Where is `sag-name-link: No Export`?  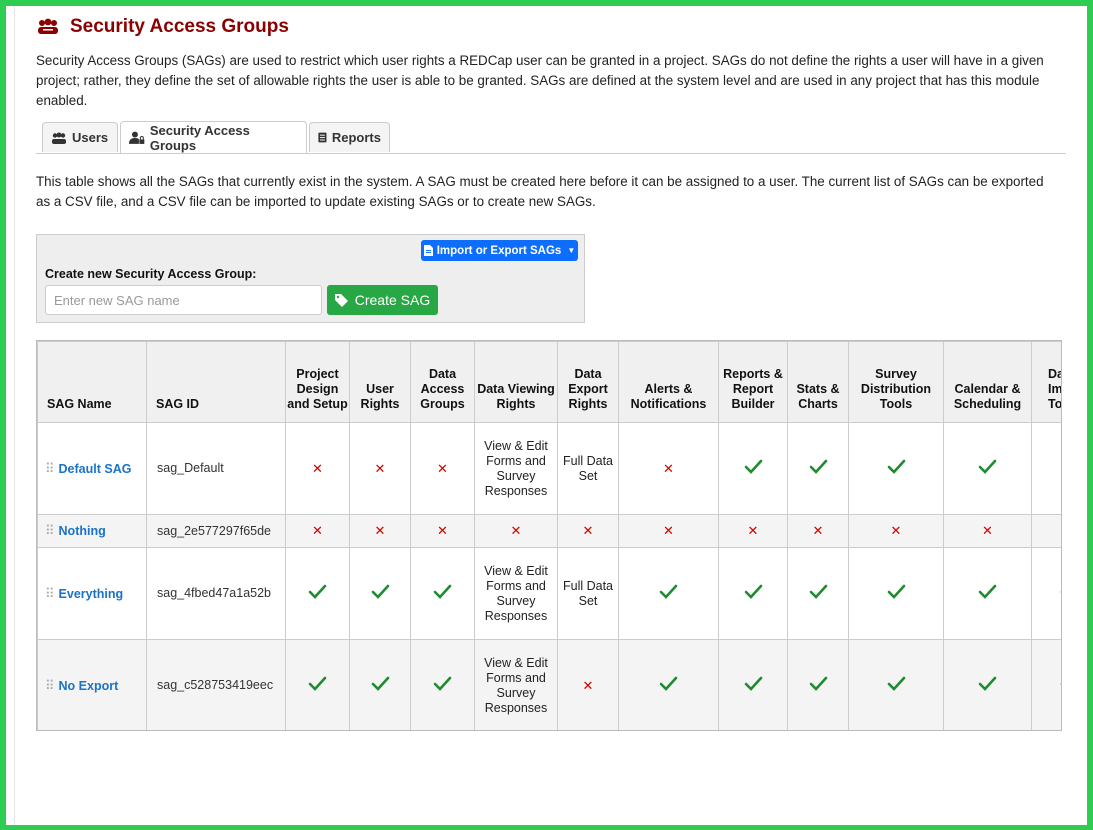
sag-name-link: No Export is located at coordinates (89, 686).